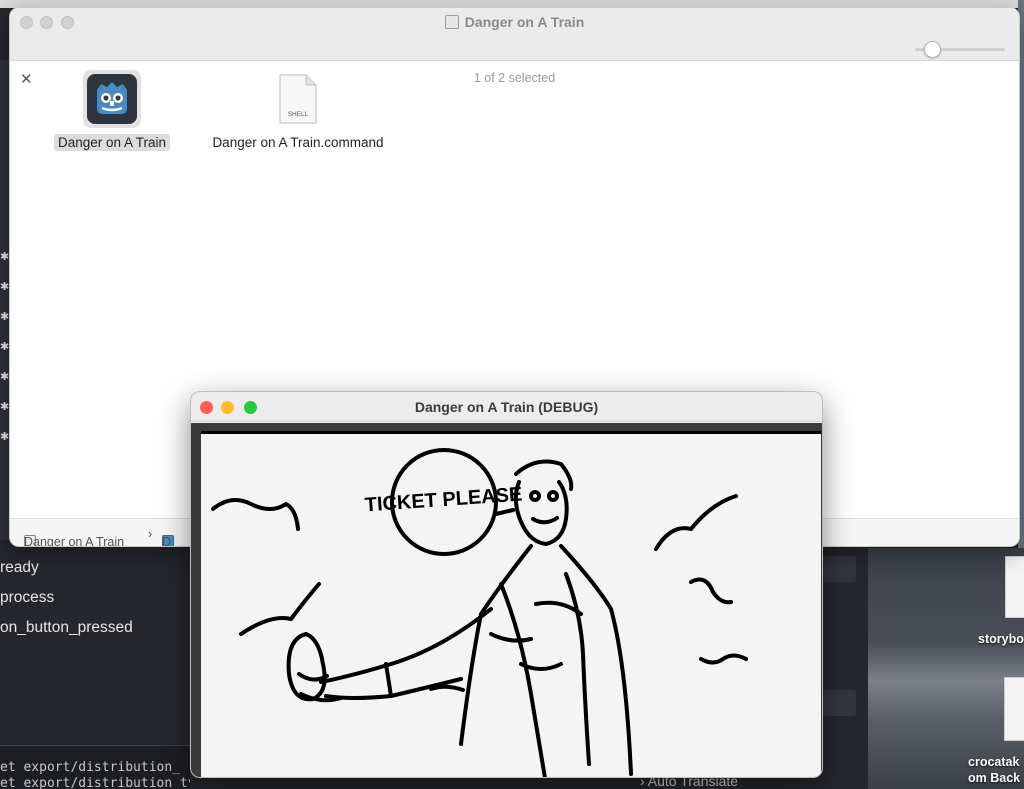 This screenshot has width=1024, height=789. What do you see at coordinates (298, 99) in the screenshot?
I see `shell-script-icon: SHELL` at bounding box center [298, 99].